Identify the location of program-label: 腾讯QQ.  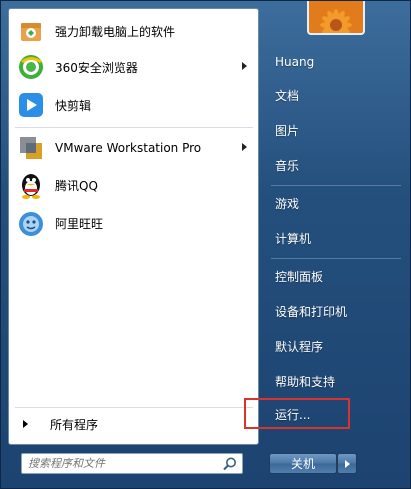
(76, 185).